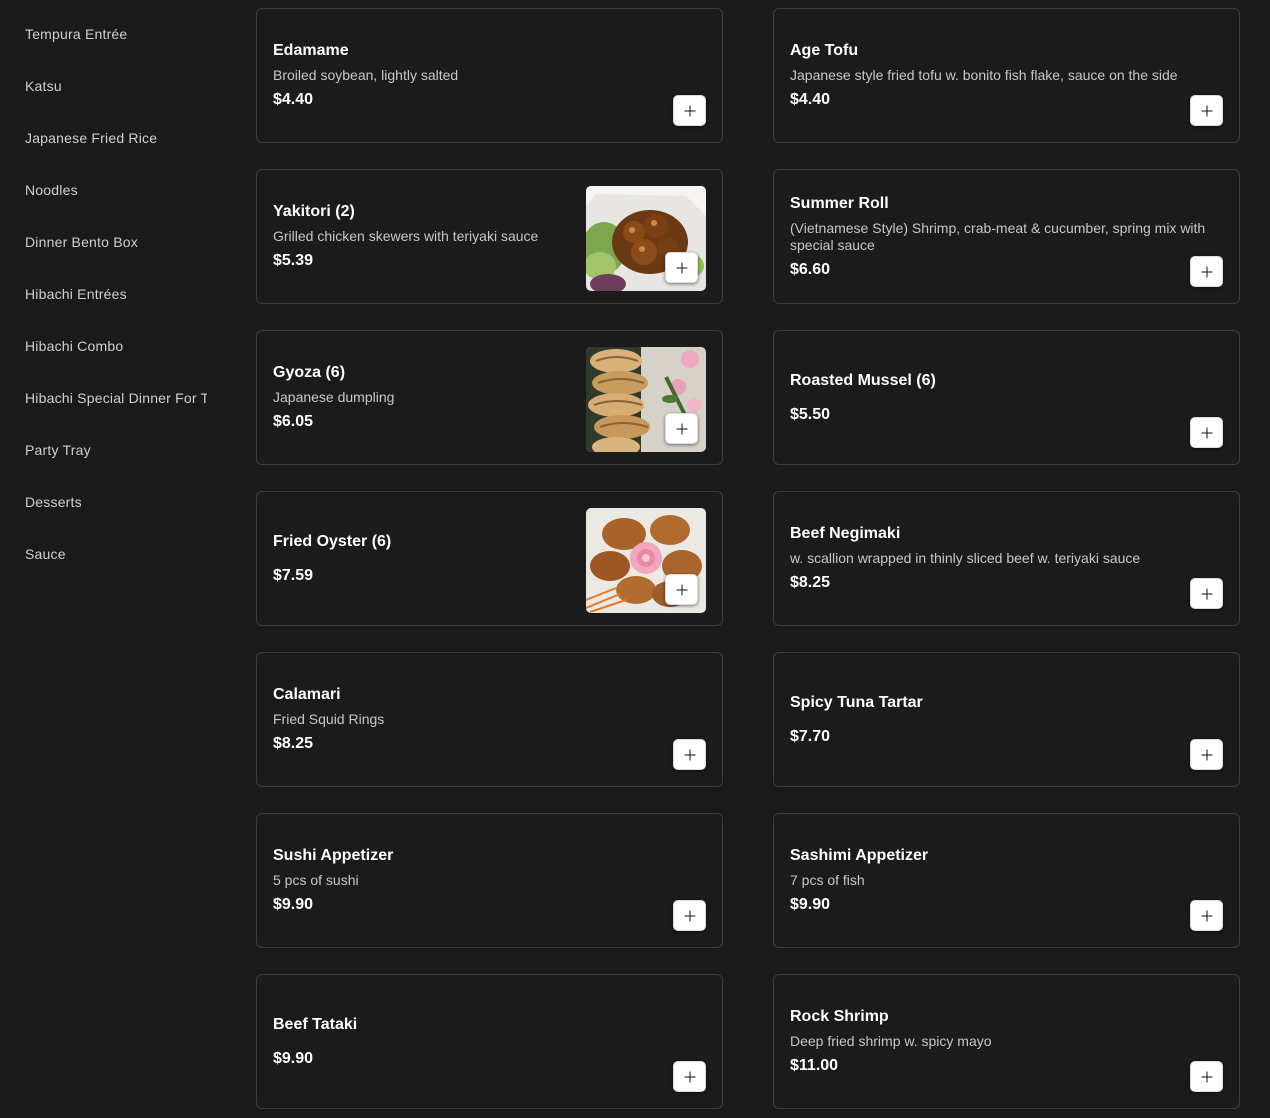 This screenshot has height=1118, width=1270. I want to click on menu-item-title: Sushi Appetizer, so click(333, 855).